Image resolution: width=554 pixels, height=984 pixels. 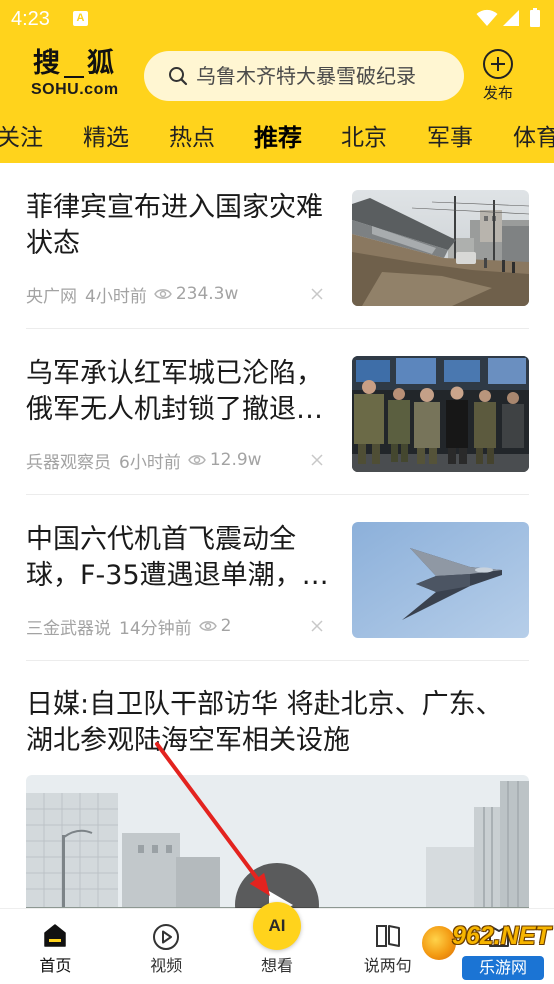 I want to click on publish-label: 发布, so click(x=497, y=93).